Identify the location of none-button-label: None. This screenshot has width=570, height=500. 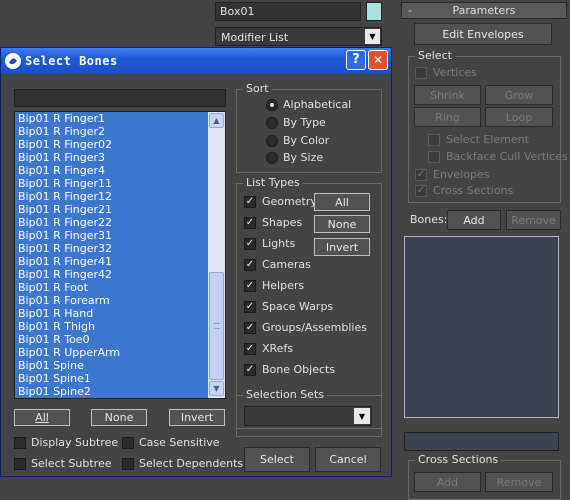
(119, 417).